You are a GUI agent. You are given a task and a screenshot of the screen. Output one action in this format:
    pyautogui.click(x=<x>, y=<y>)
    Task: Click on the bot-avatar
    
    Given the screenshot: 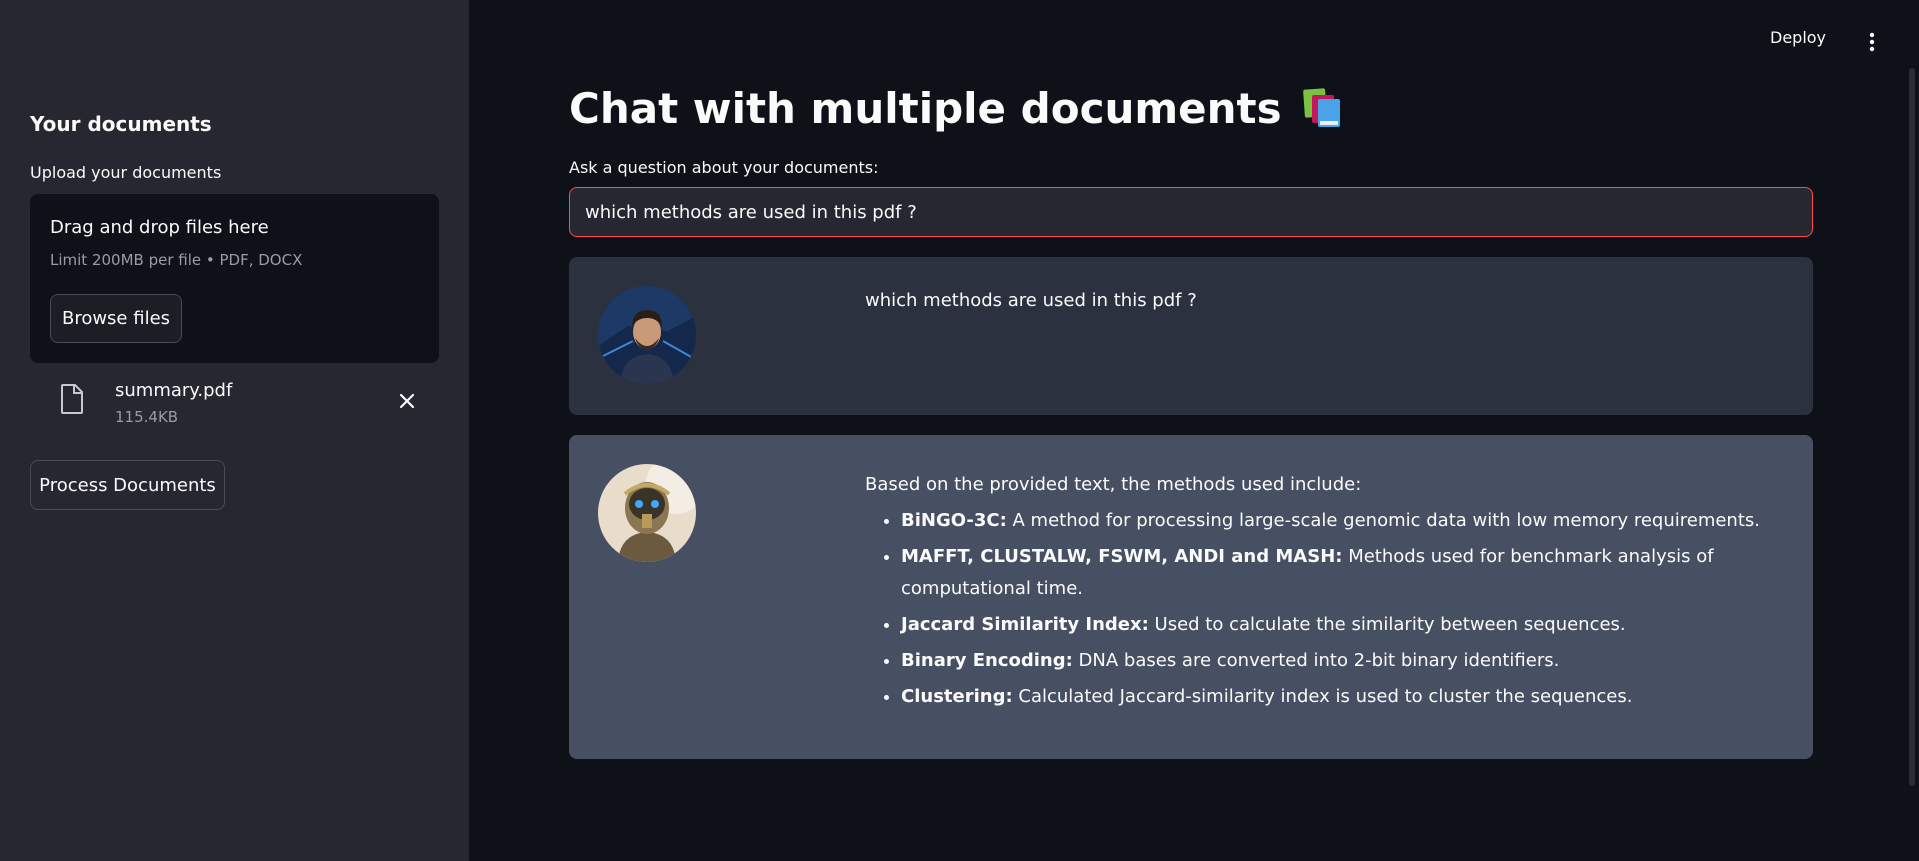 What is the action you would take?
    pyautogui.click(x=647, y=513)
    